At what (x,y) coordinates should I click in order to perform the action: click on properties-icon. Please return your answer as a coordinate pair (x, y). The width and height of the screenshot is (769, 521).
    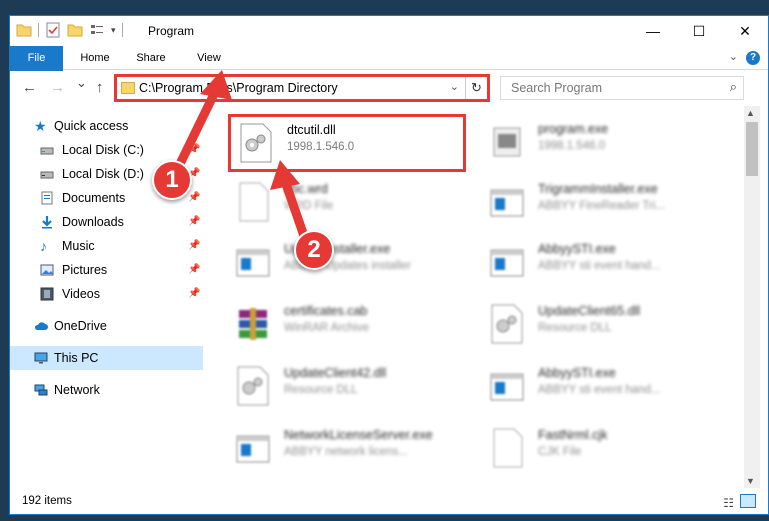
    Looking at the image, I should click on (53, 30).